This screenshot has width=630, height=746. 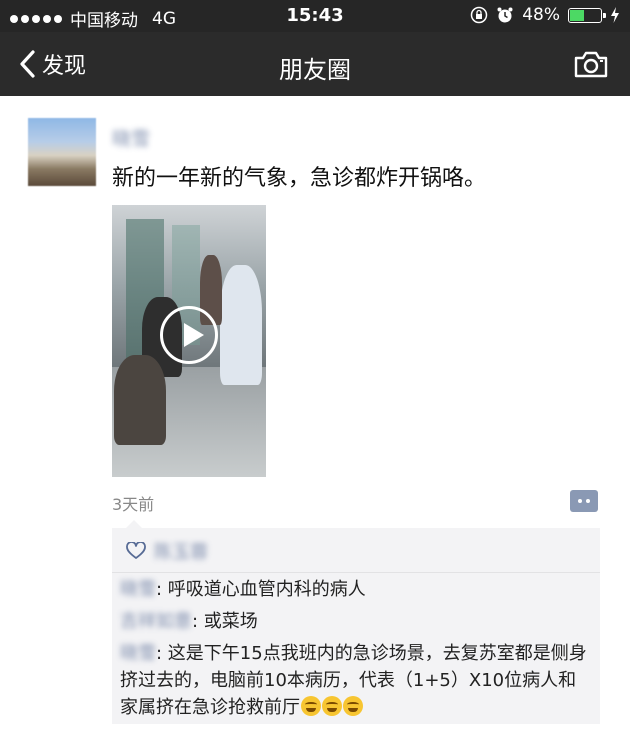 What do you see at coordinates (131, 137) in the screenshot?
I see `post-author-name: 晓雪` at bounding box center [131, 137].